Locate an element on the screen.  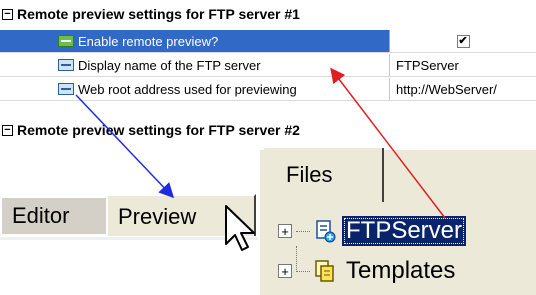
templates-icon is located at coordinates (325, 271).